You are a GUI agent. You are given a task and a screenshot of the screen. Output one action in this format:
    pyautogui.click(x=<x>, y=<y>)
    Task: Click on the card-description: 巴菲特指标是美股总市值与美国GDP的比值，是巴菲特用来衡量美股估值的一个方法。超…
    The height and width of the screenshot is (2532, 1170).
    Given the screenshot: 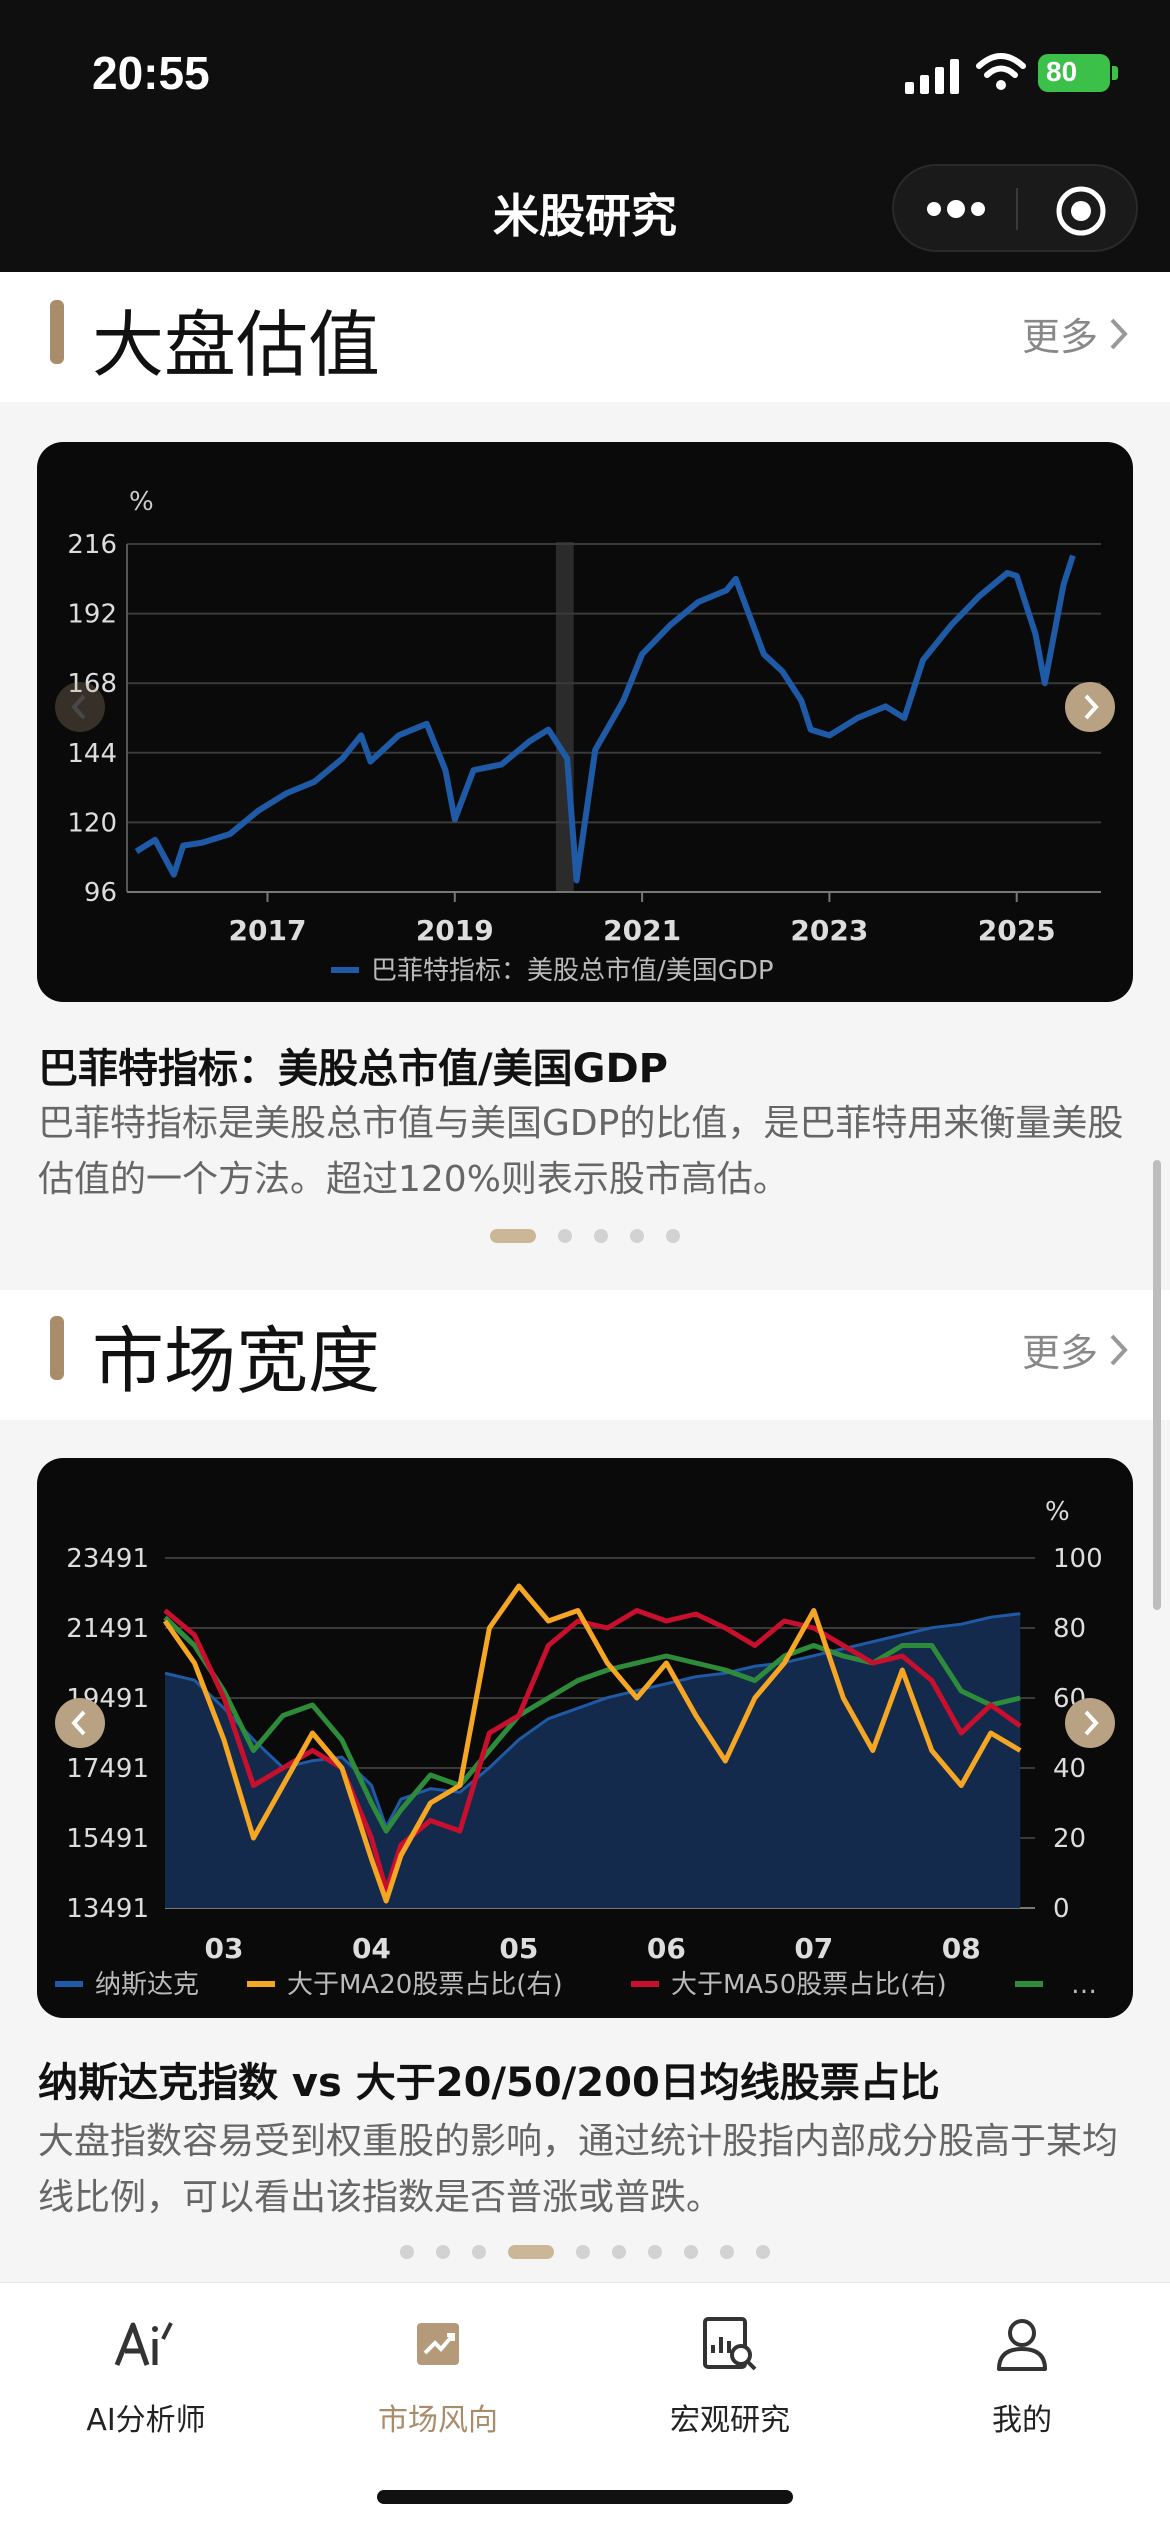 What is the action you would take?
    pyautogui.click(x=581, y=1151)
    